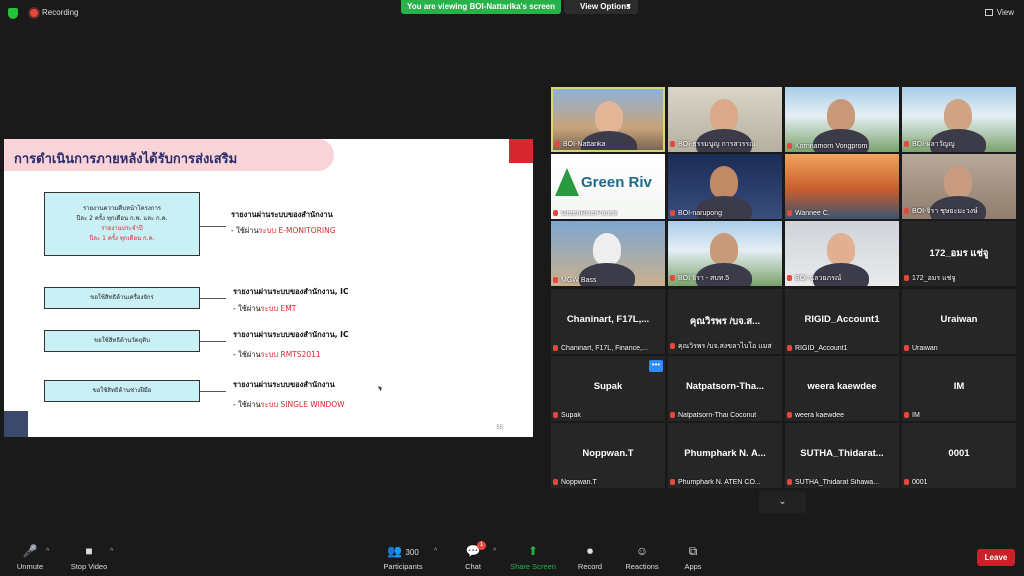  I want to click on participant-tile: weera kaewdee weera kaewdee, so click(842, 388).